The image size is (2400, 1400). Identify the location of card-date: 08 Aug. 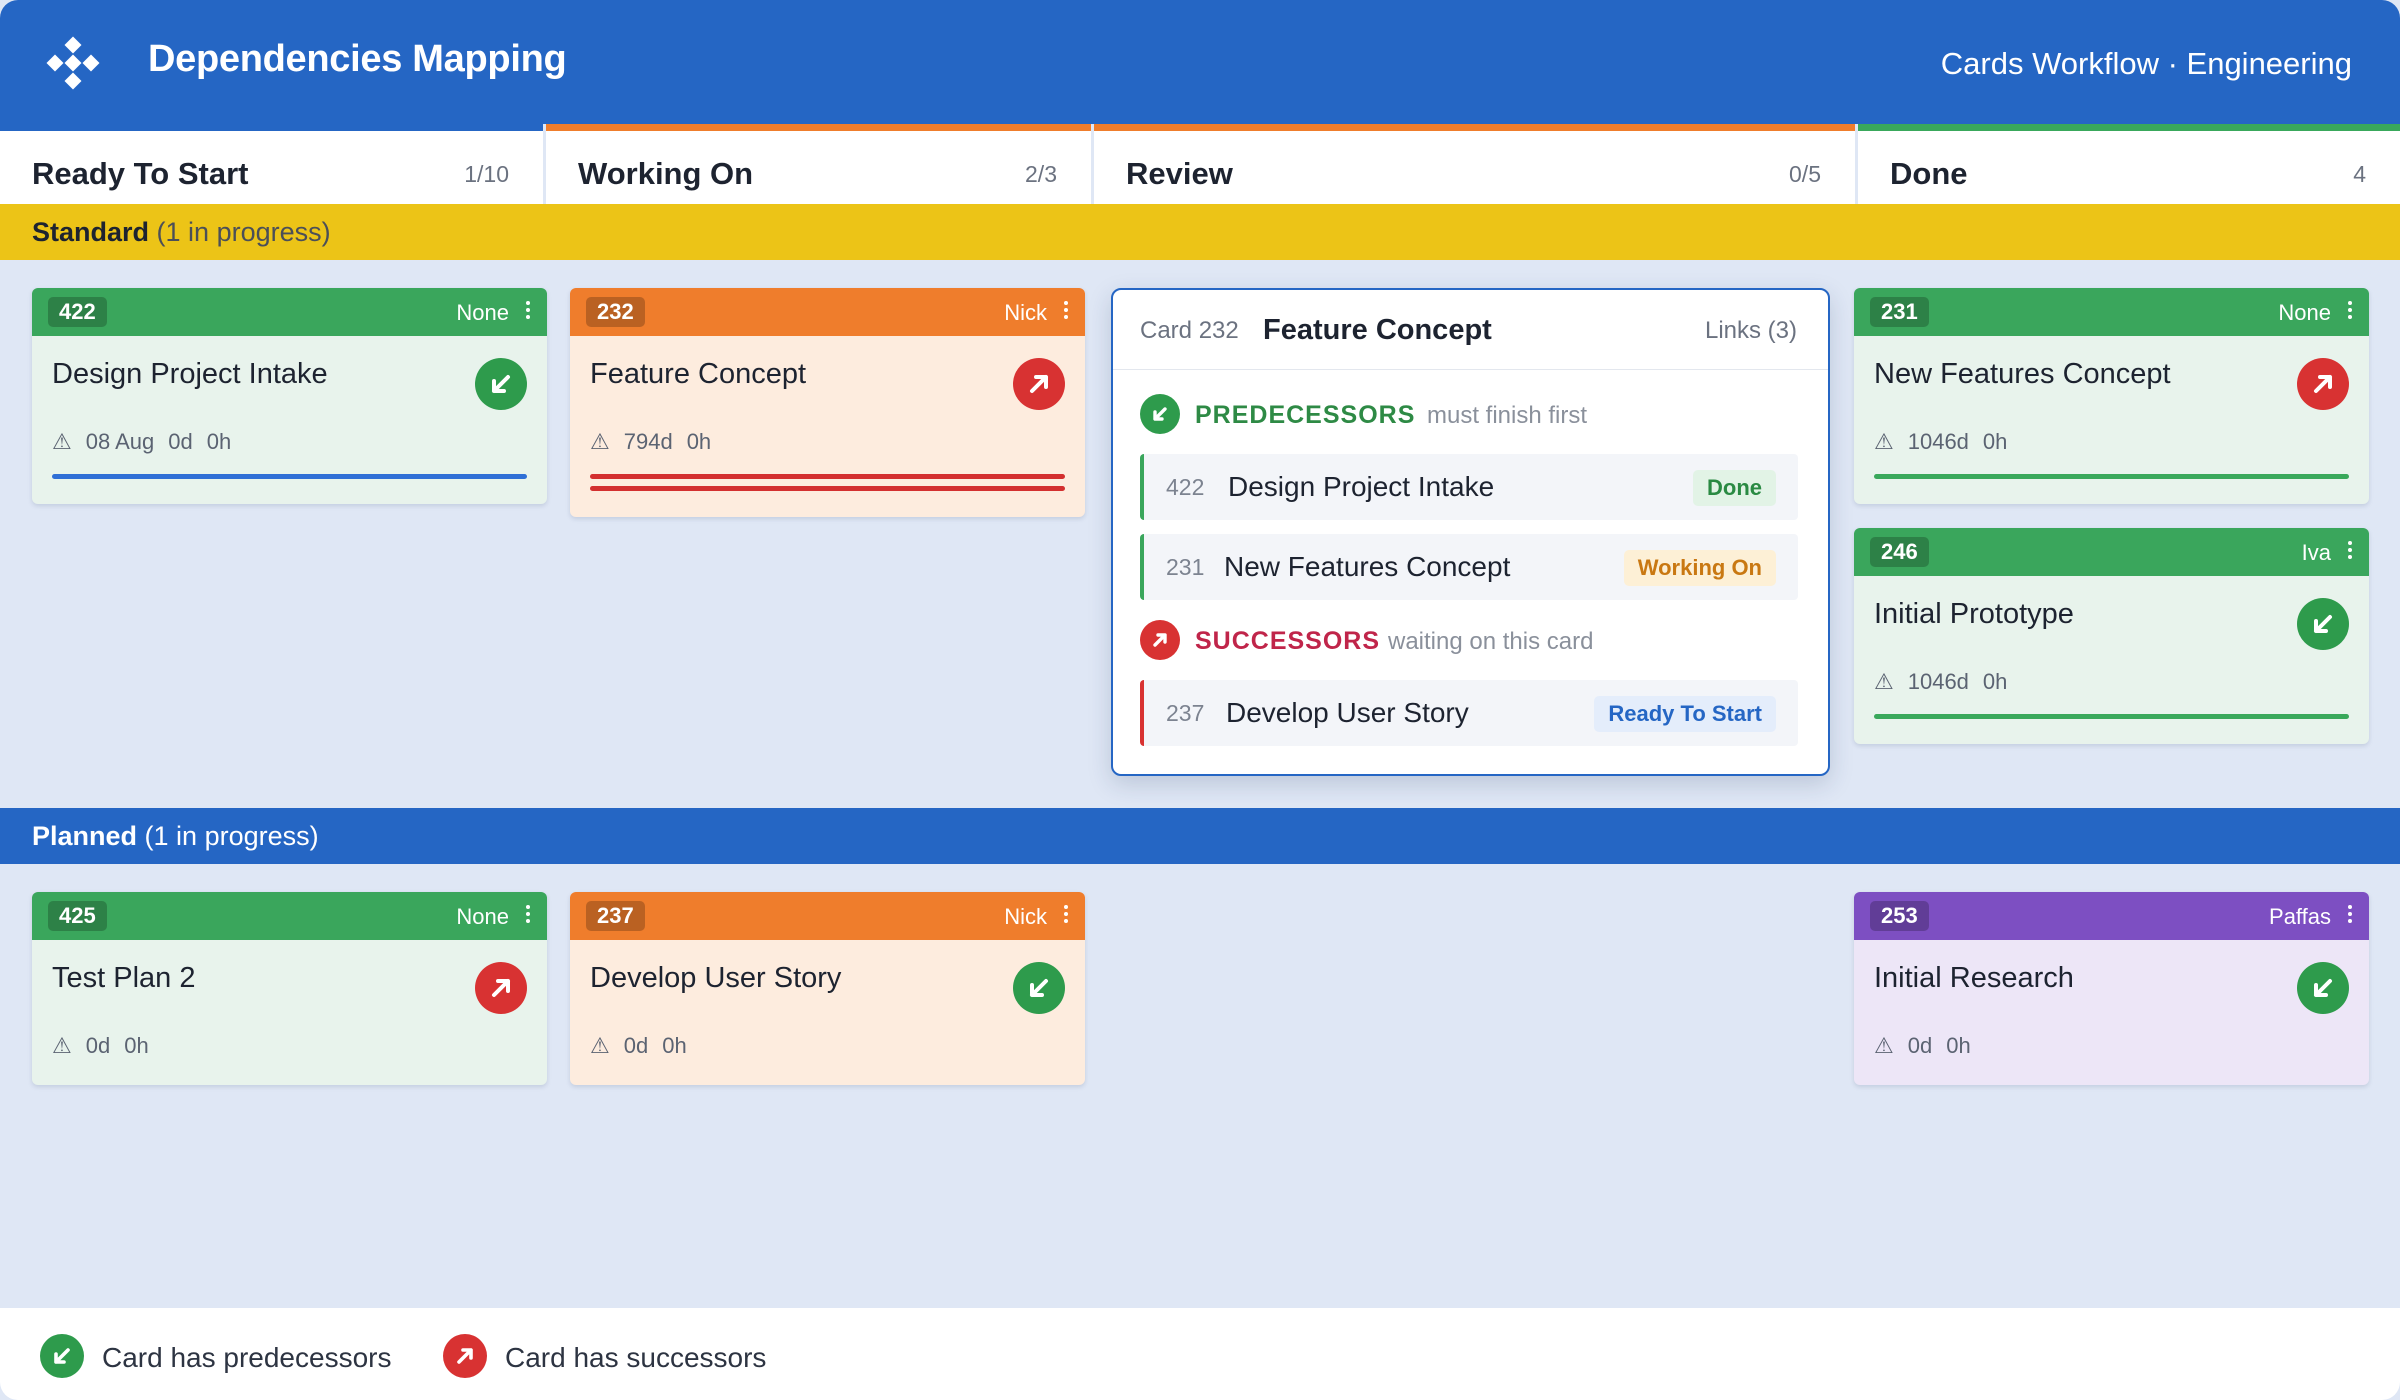
(120, 441).